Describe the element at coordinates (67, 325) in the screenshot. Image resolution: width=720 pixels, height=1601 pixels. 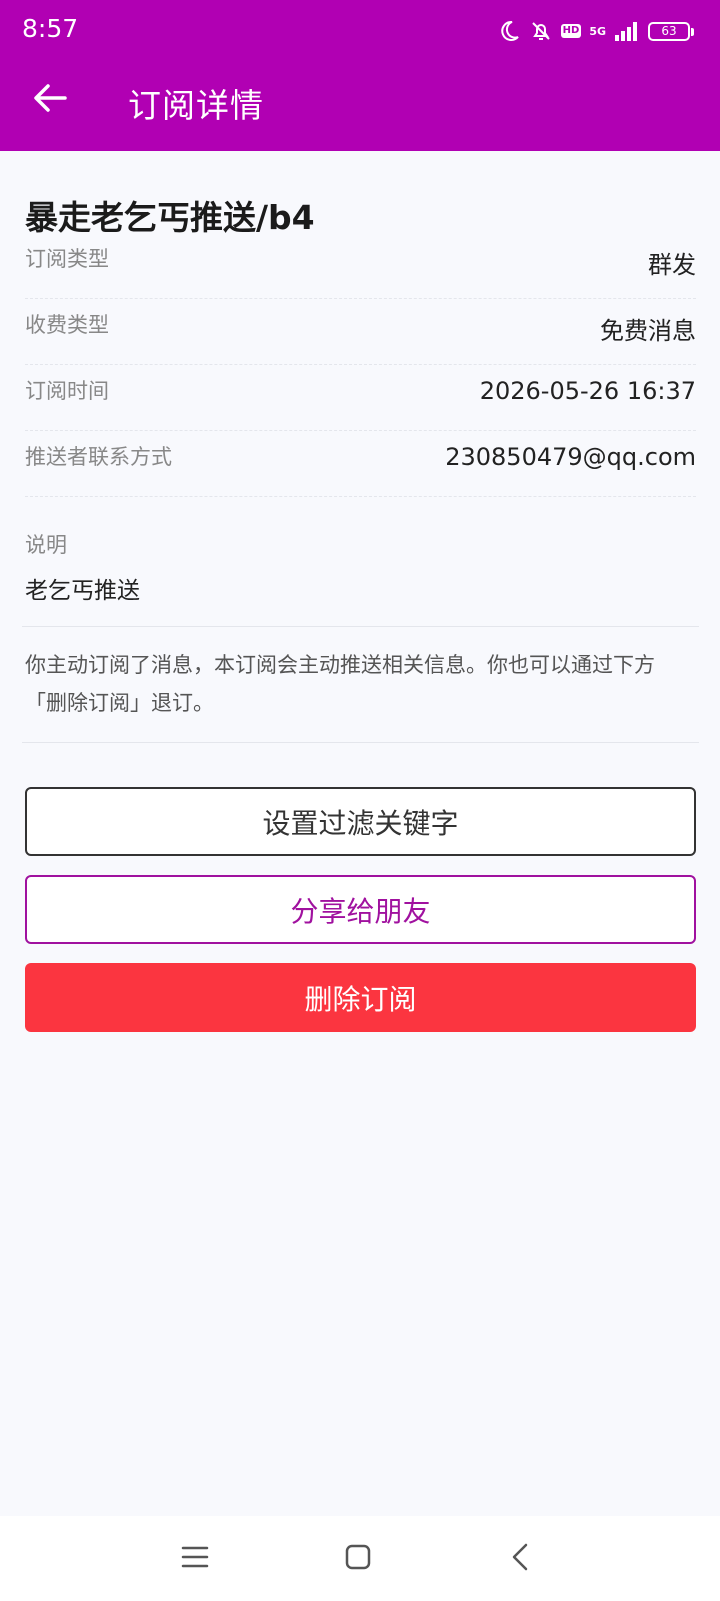
I see `info-label: 收费类型` at that location.